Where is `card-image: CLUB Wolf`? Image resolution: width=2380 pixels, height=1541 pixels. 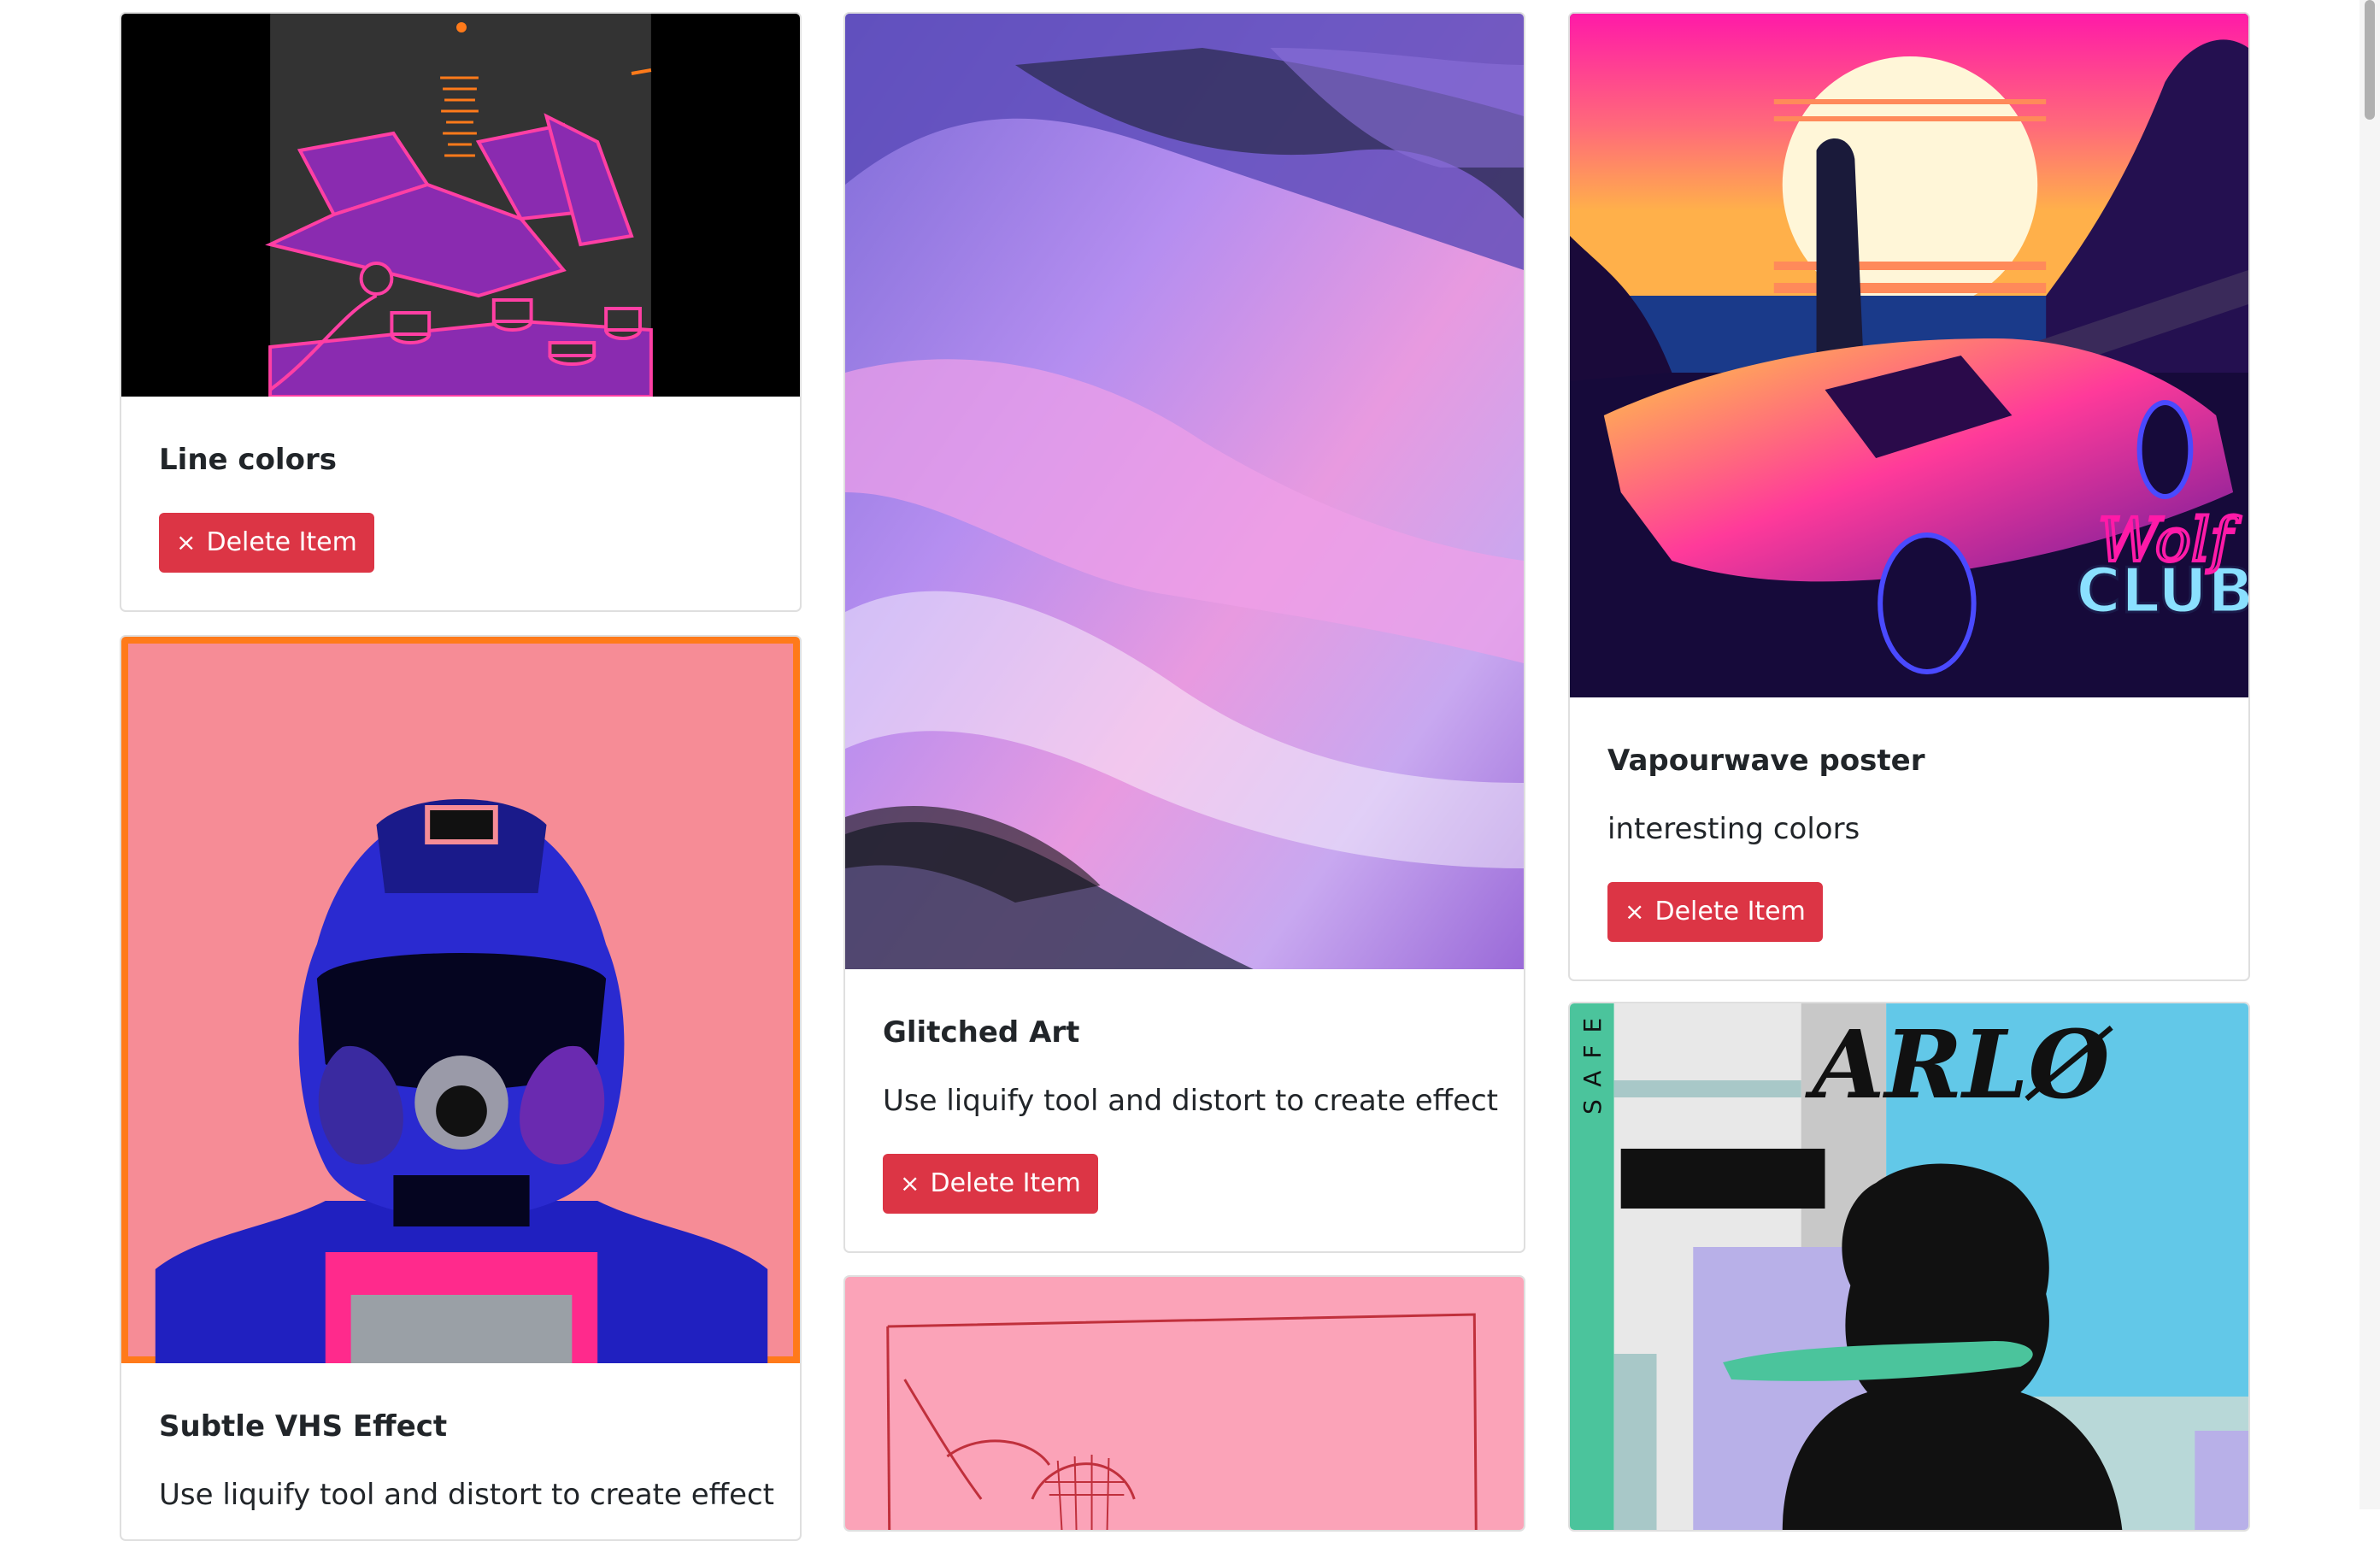 card-image: CLUB Wolf is located at coordinates (1909, 356).